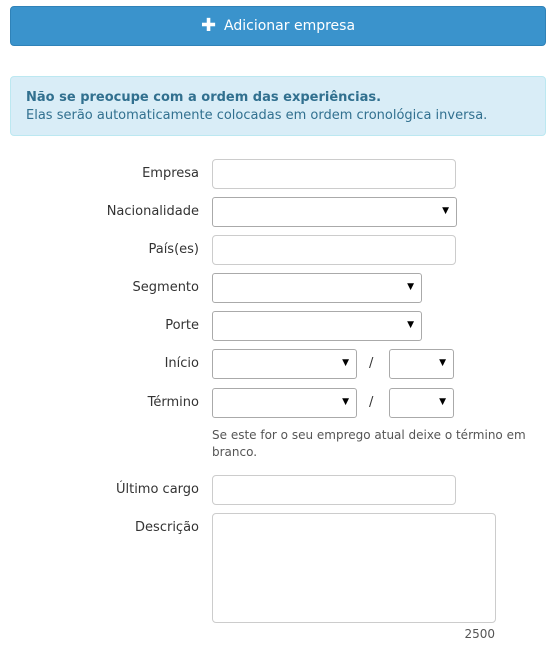 The height and width of the screenshot is (648, 551). Describe the element at coordinates (165, 287) in the screenshot. I see `segmento-label: Segmento` at that location.